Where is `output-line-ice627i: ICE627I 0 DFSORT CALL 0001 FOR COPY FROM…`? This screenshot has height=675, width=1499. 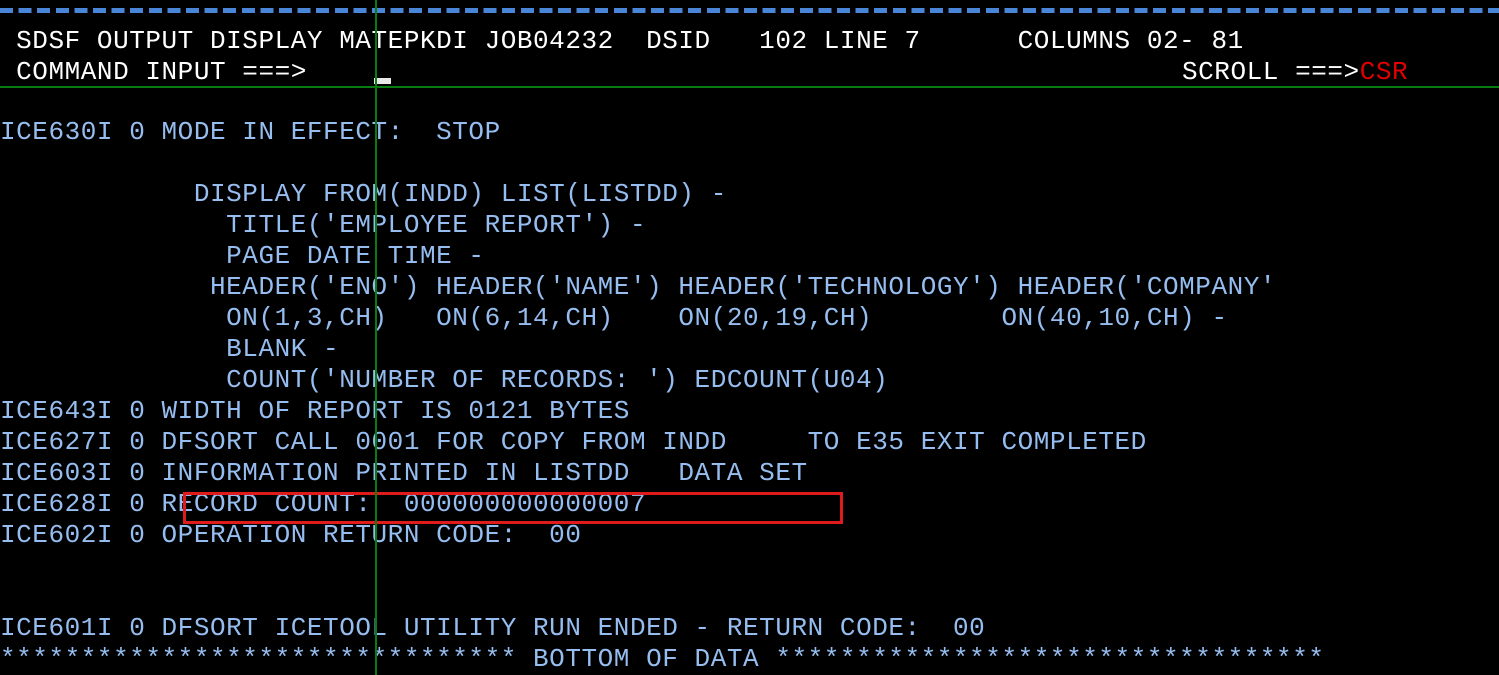
output-line-ice627i: ICE627I 0 DFSORT CALL 0001 FOR COPY FROM… is located at coordinates (573, 442).